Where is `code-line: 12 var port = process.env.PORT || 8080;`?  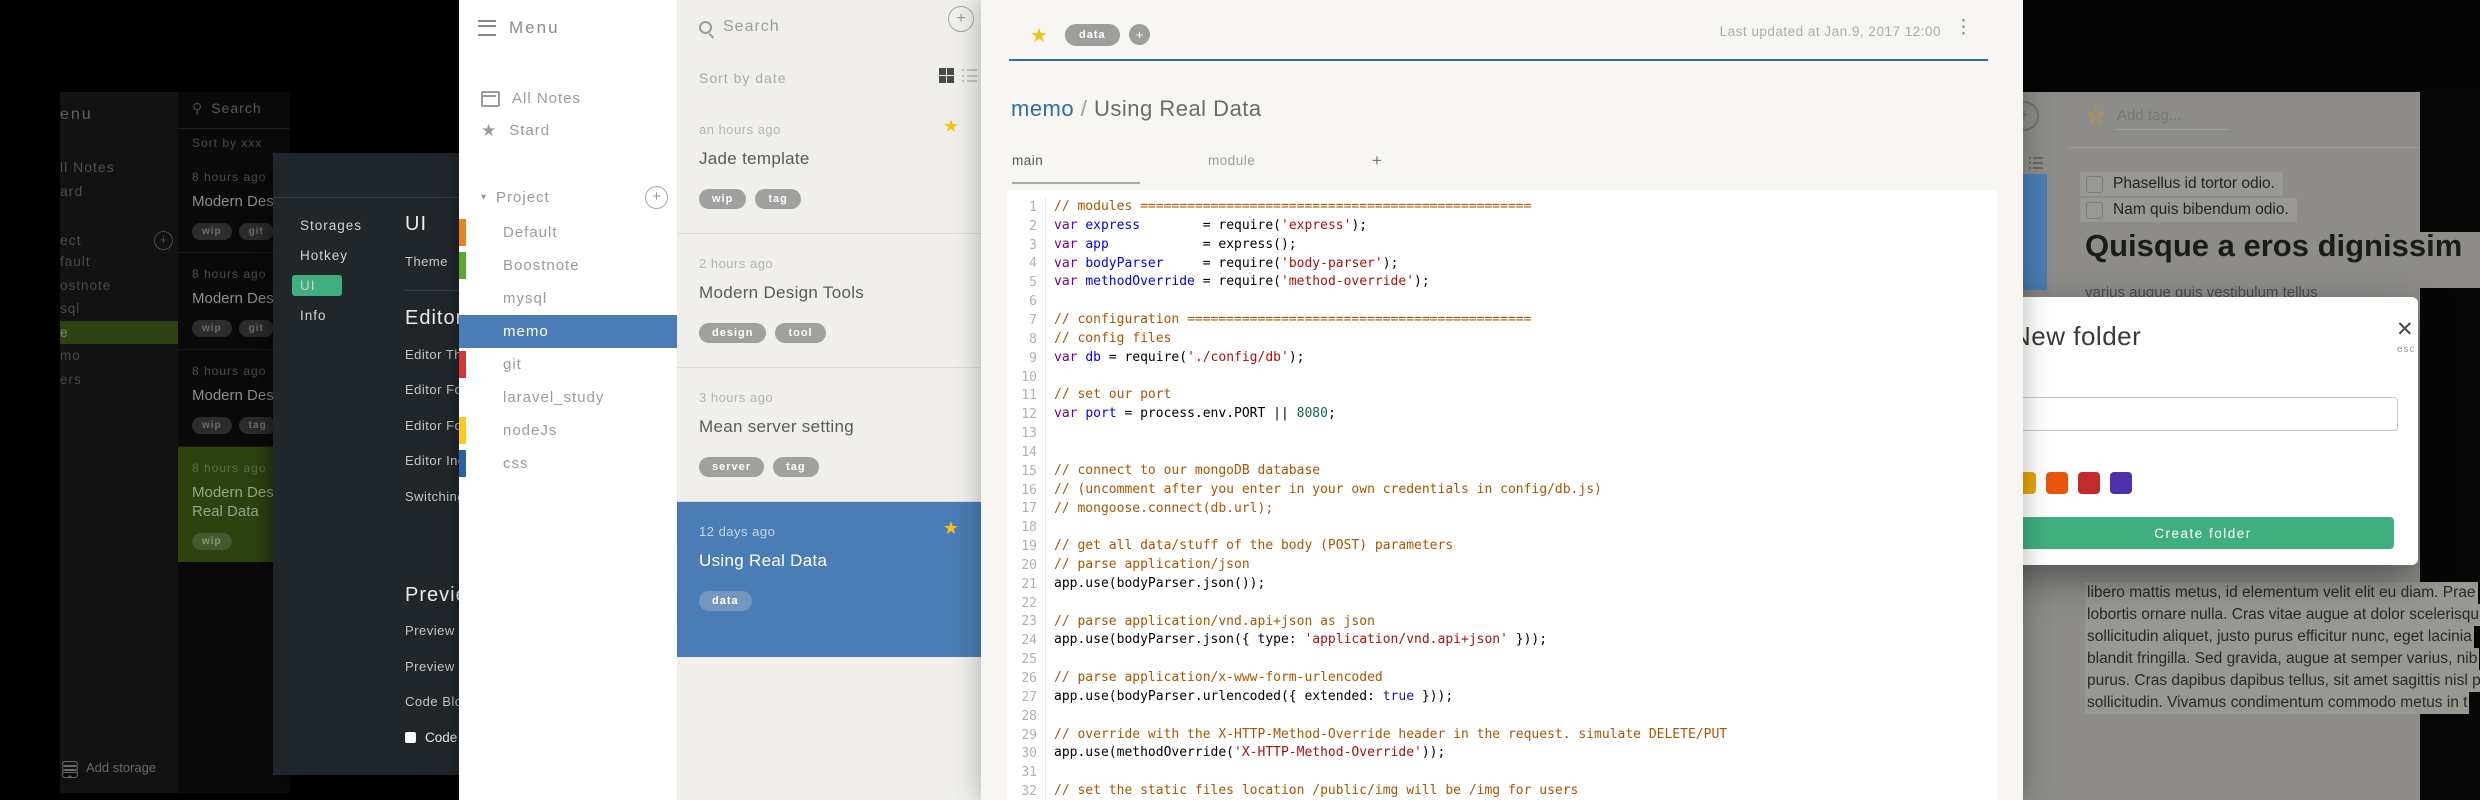 code-line: 12 var port = process.env.PORT || 8080; is located at coordinates (1502, 415).